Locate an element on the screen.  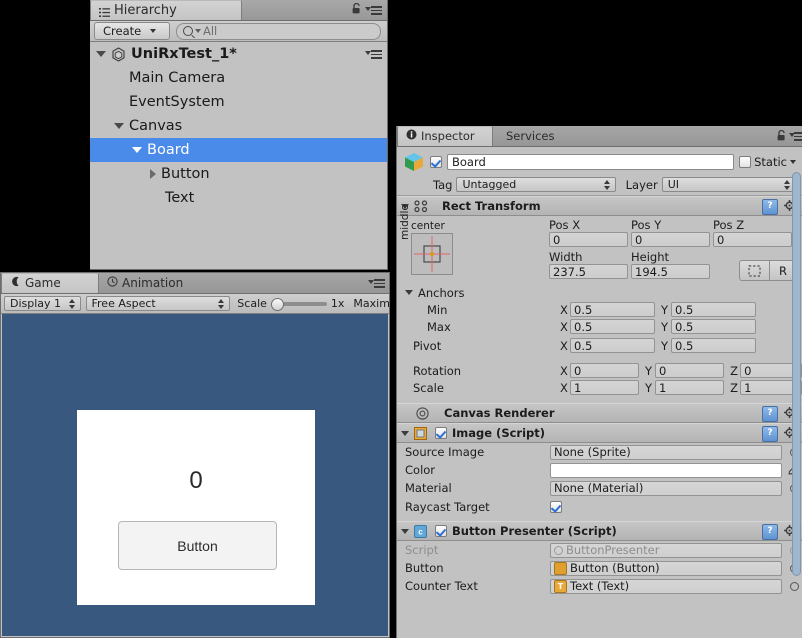
object-active-checkbox is located at coordinates (436, 162).